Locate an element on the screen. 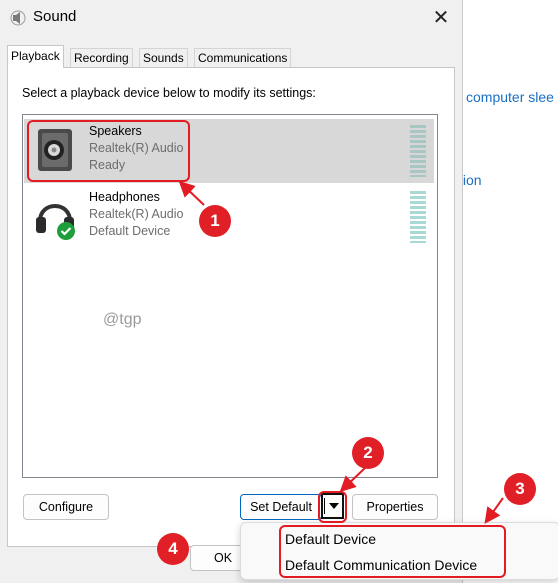 Image resolution: width=558 pixels, height=583 pixels. annotation-badge-1: 1 is located at coordinates (215, 221).